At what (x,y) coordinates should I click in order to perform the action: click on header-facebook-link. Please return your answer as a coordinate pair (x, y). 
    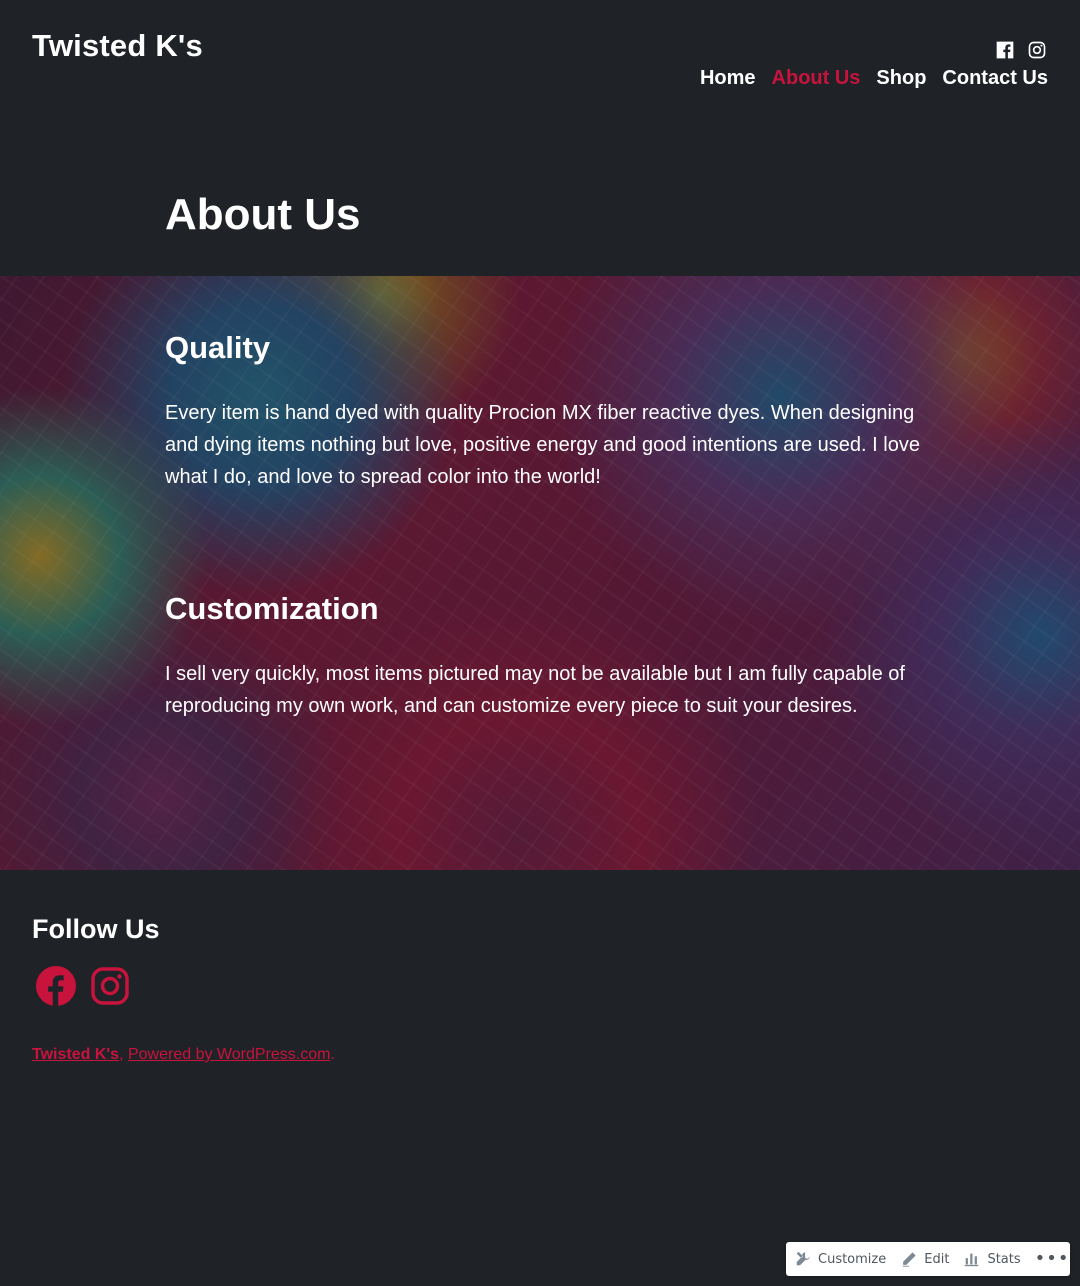
    Looking at the image, I should click on (1005, 52).